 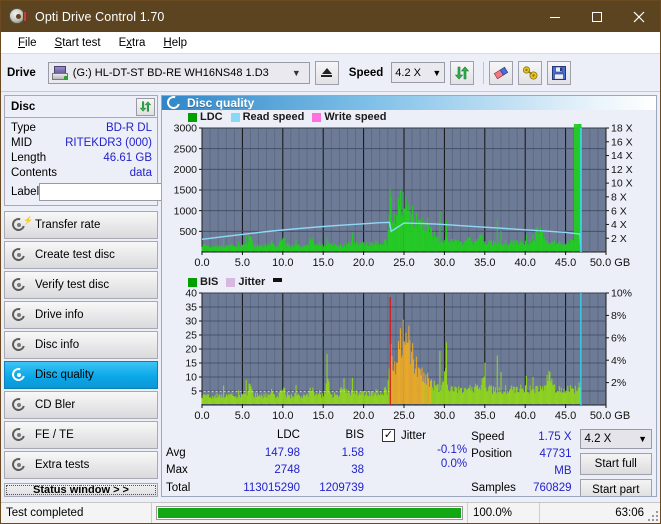 I want to click on start-part-button: Start part, so click(x=615, y=487).